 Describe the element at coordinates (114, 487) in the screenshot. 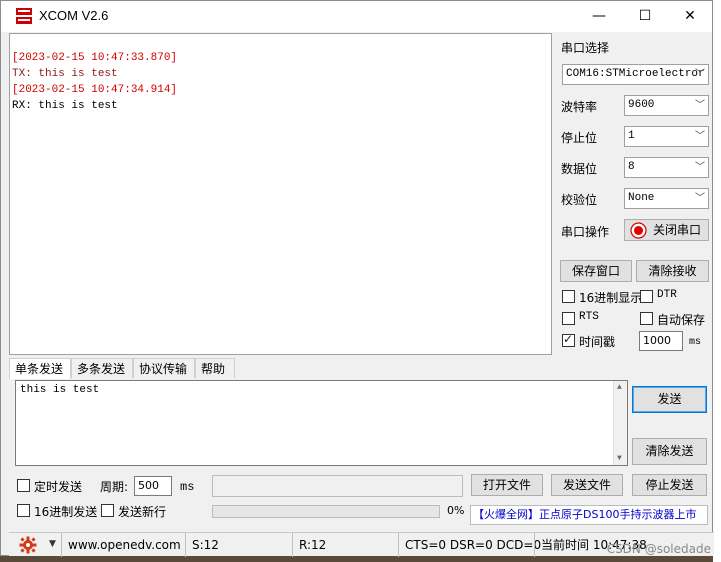

I see `period-label: 周期:` at that location.